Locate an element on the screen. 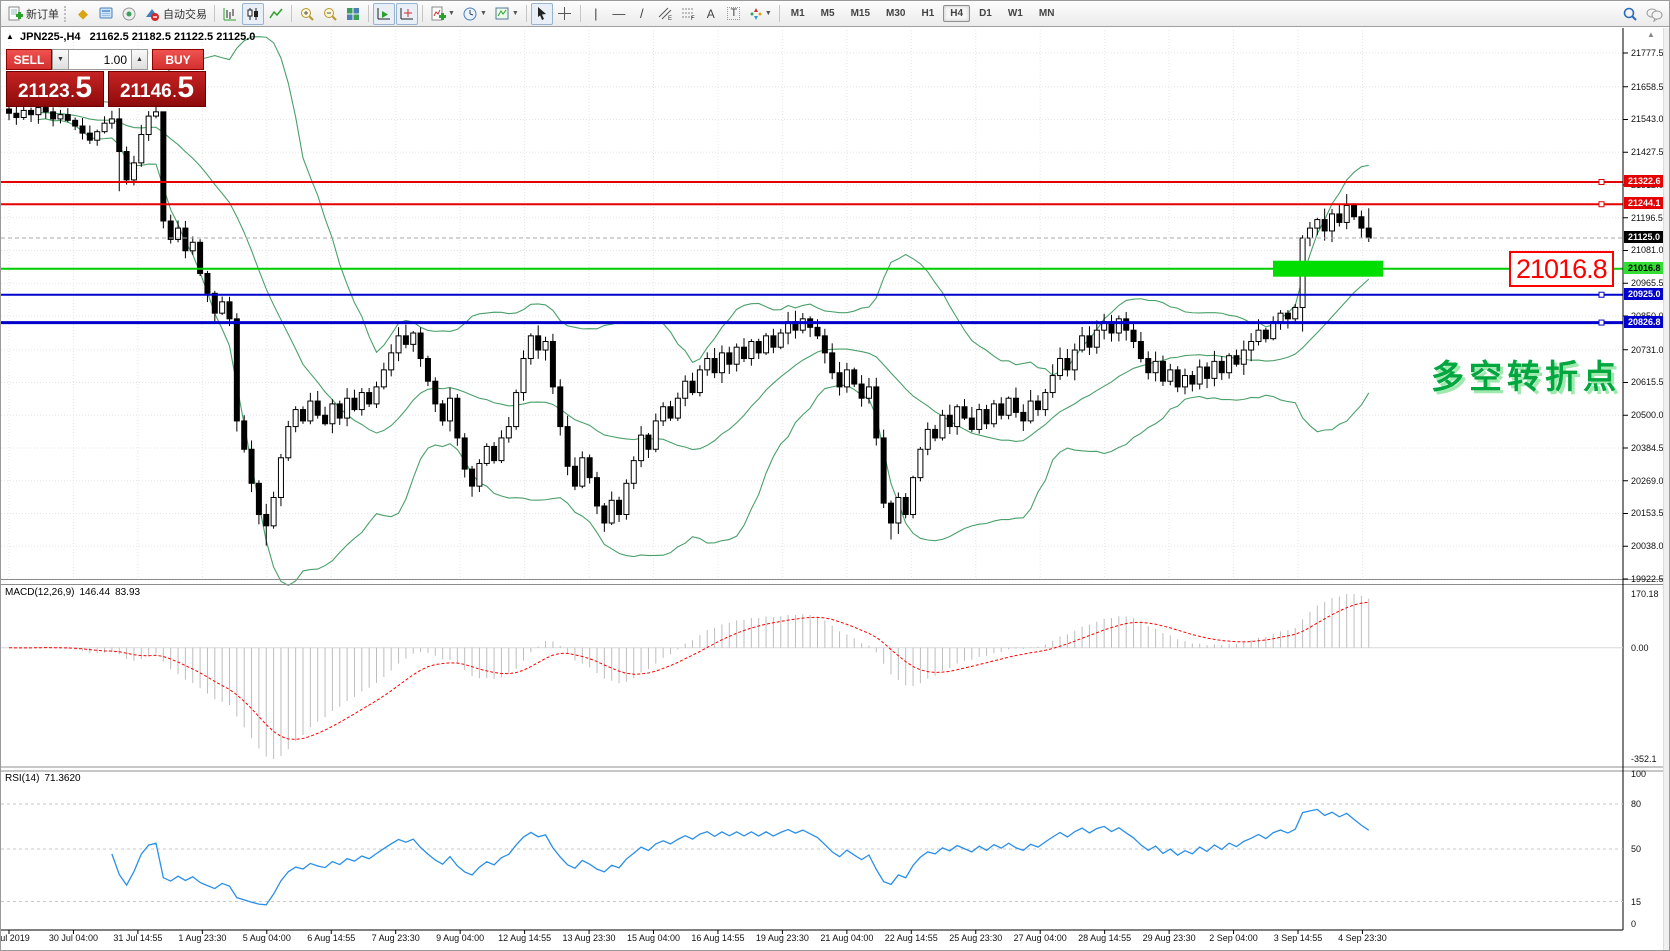  timeframe-h4-button: H4 is located at coordinates (957, 13).